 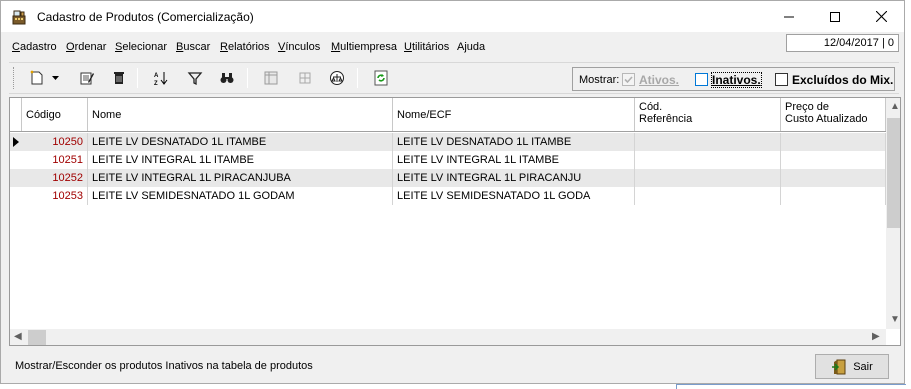 I want to click on exit-label: Sair, so click(x=863, y=366).